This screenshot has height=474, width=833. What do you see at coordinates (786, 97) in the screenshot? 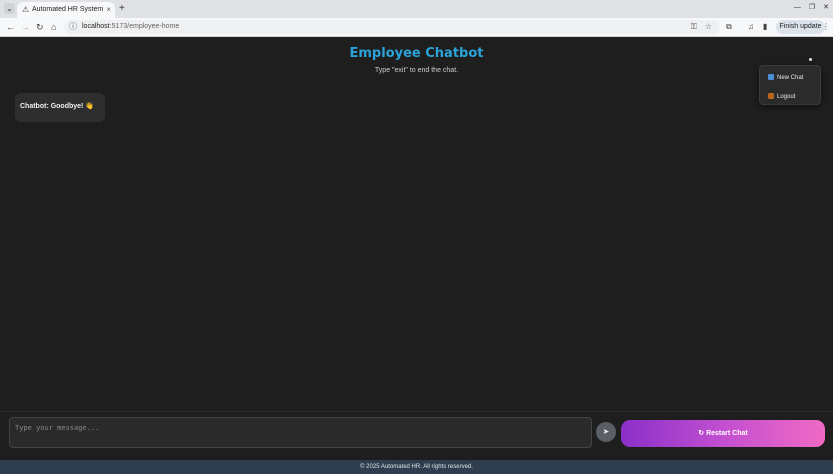
I see `menu-item-label: Logout` at bounding box center [786, 97].